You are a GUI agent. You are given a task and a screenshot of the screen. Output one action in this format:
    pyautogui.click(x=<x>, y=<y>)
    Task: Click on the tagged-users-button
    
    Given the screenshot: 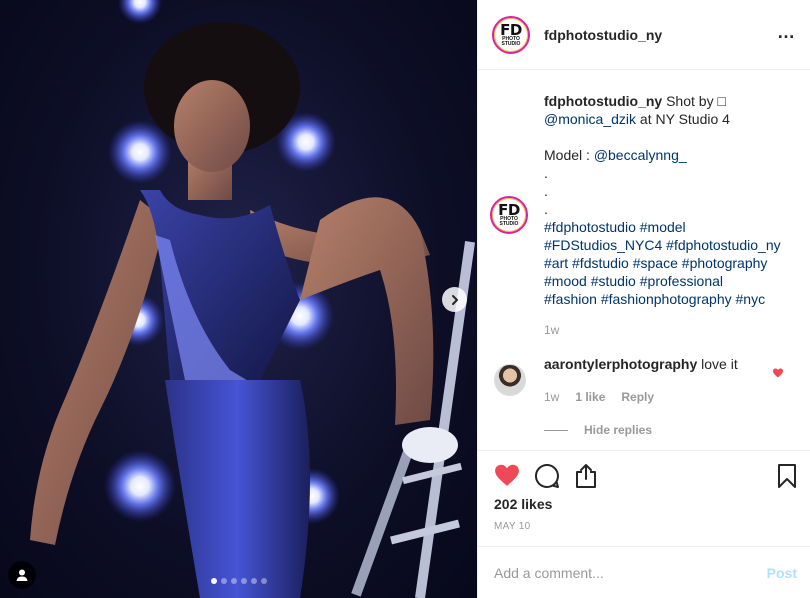 What is the action you would take?
    pyautogui.click(x=22, y=575)
    